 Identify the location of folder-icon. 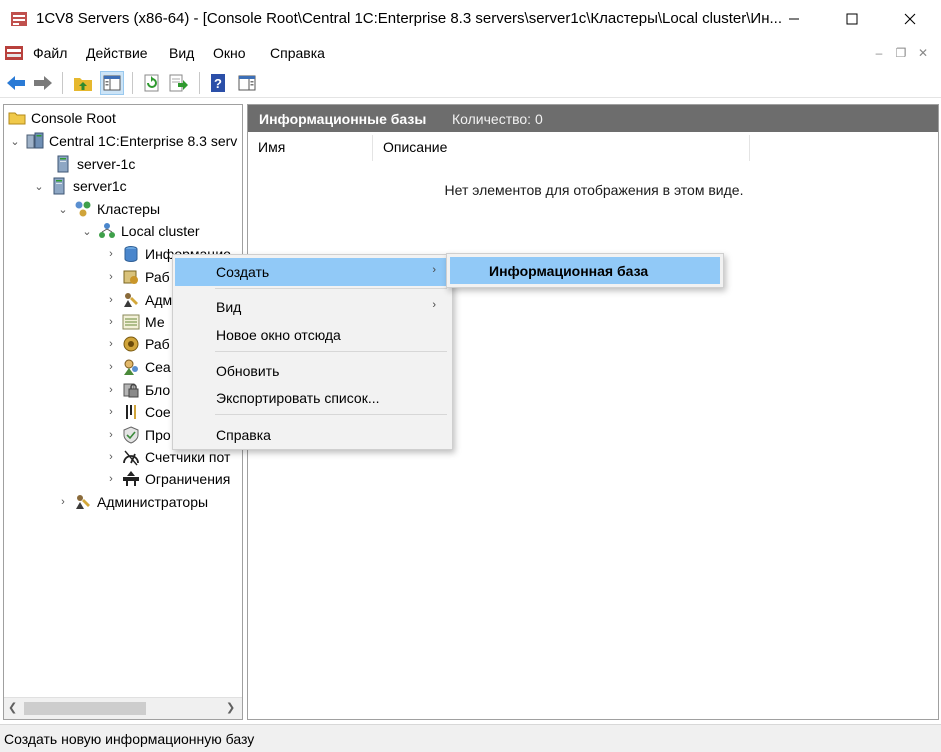
(17, 118).